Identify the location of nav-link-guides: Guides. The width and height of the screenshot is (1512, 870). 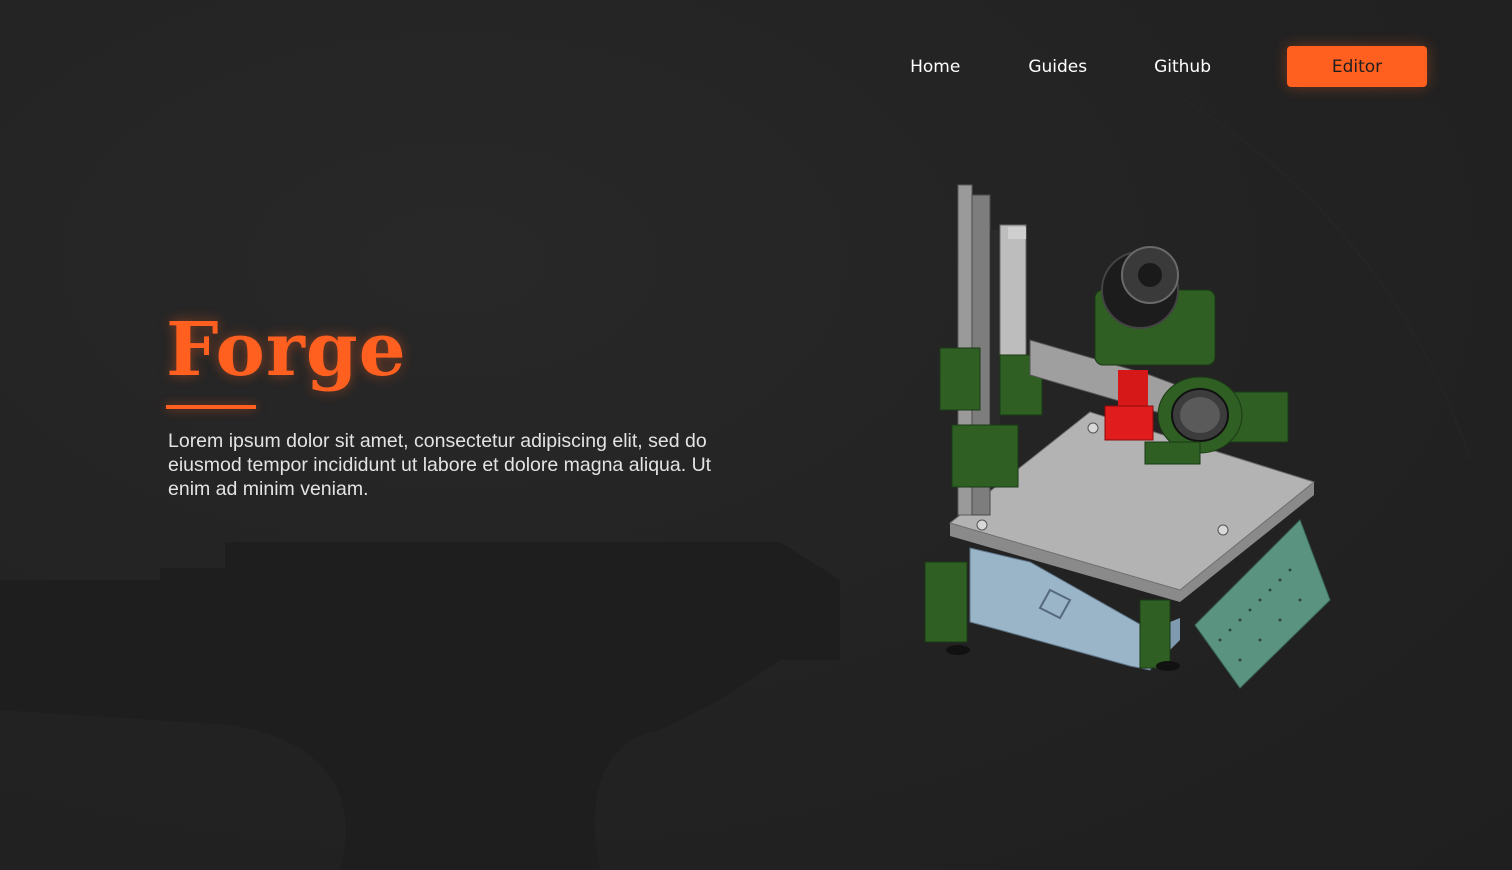
(1057, 67).